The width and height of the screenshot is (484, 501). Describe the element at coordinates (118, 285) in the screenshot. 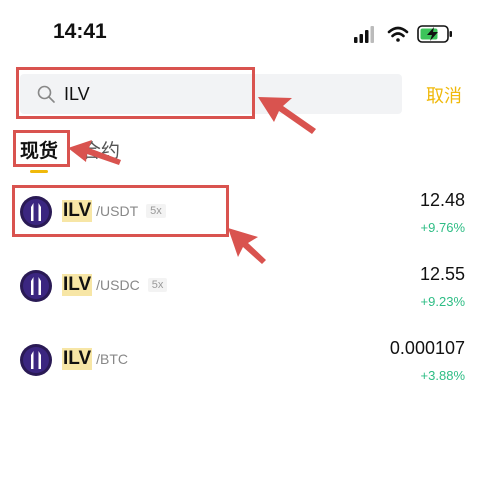

I see `quote-asset: /USDC` at that location.